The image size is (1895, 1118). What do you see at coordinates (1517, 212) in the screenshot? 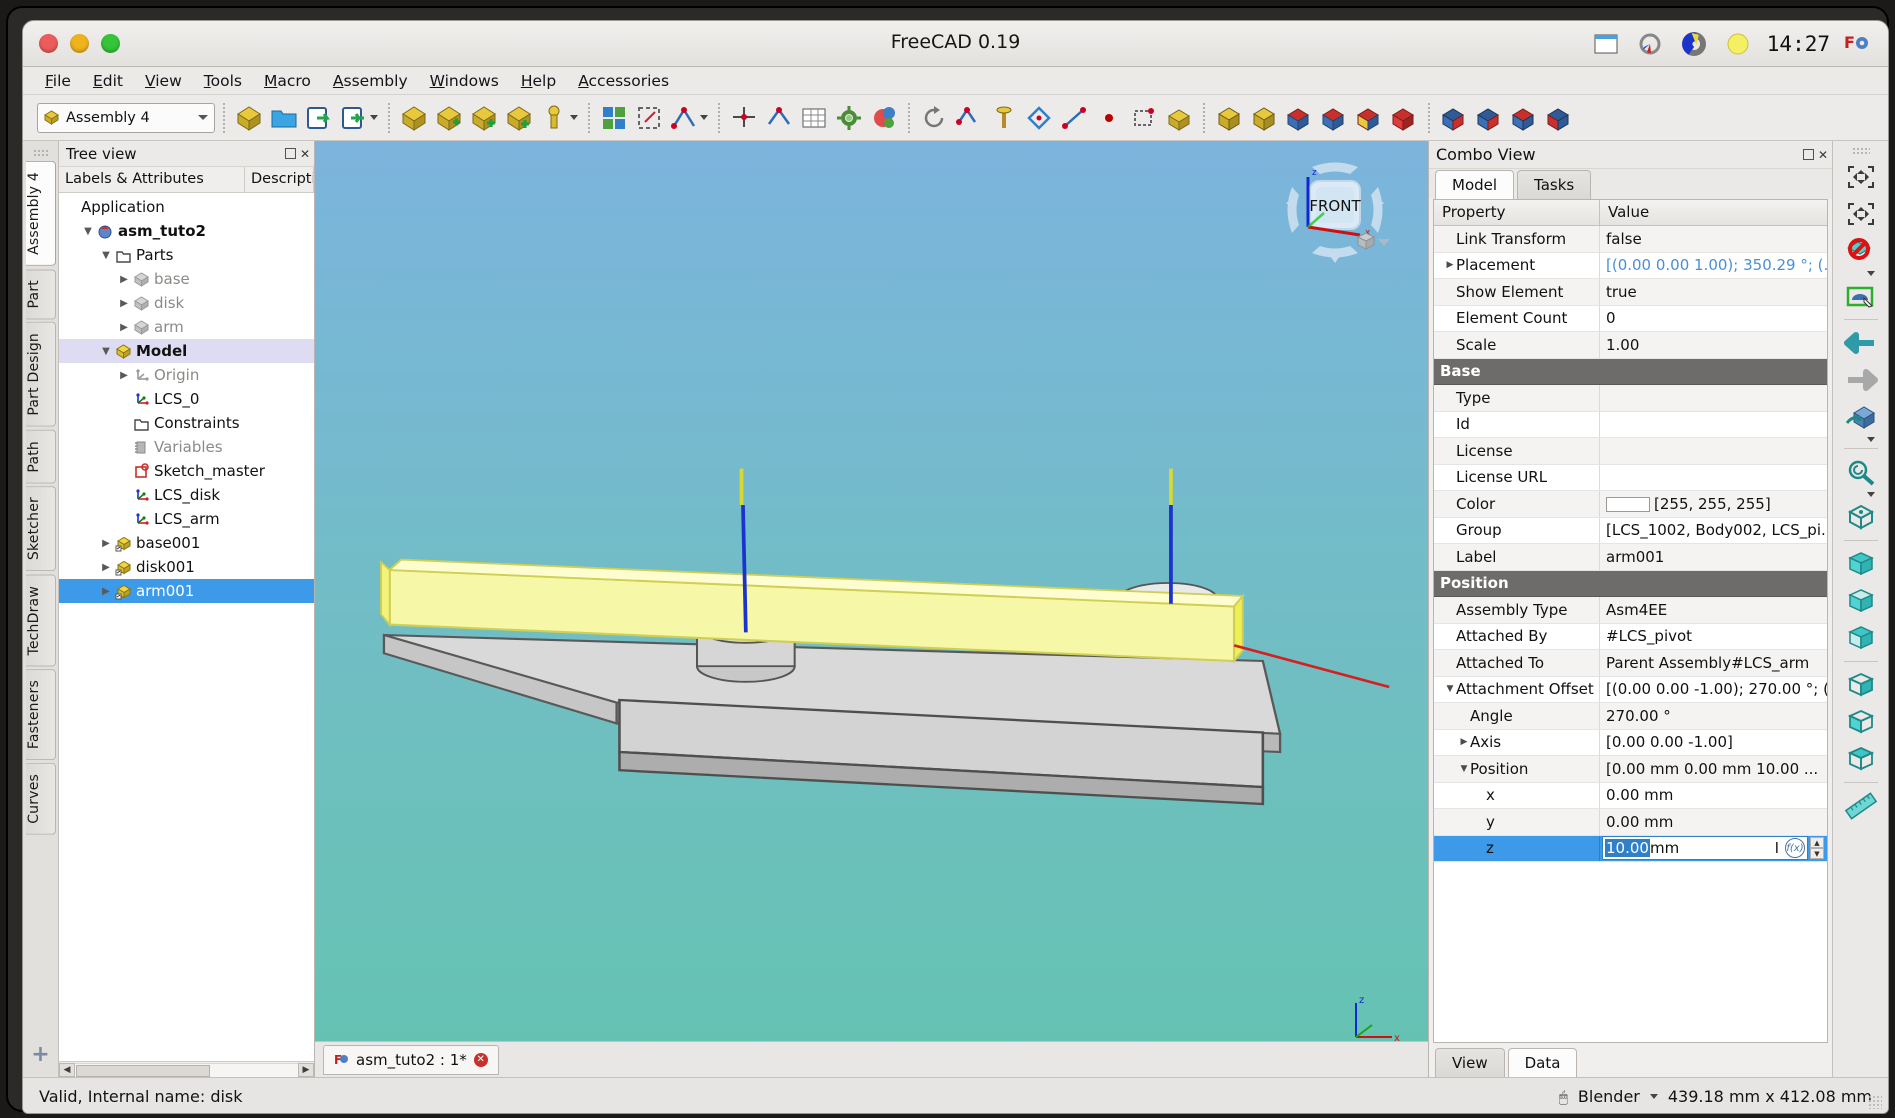
I see `property-column-header: Property` at bounding box center [1517, 212].